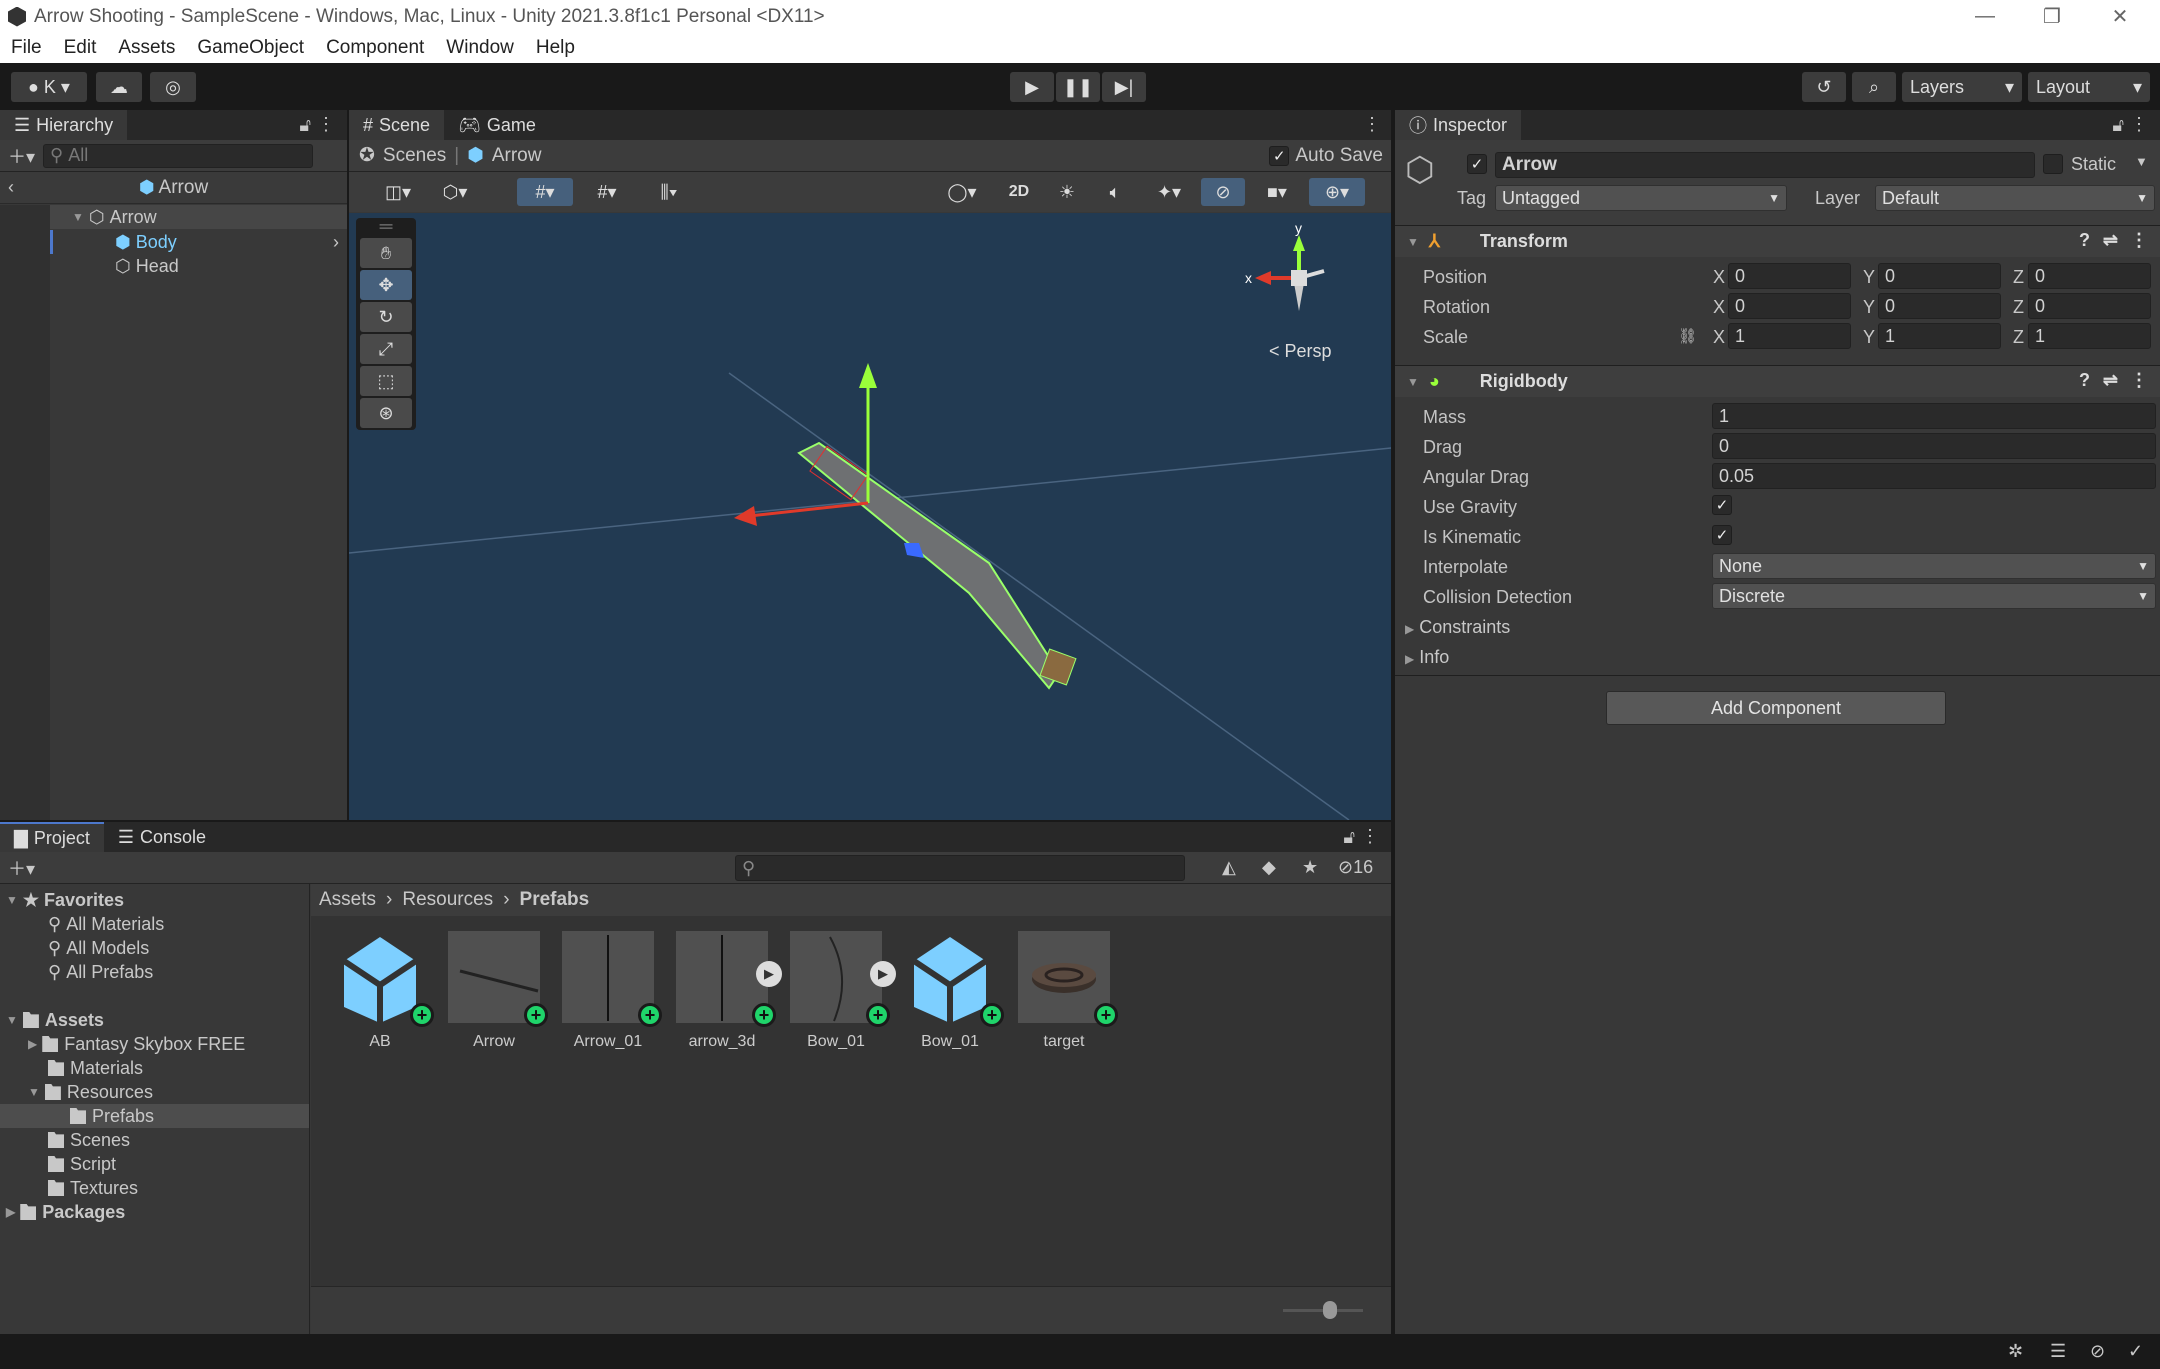 The width and height of the screenshot is (2160, 1369). I want to click on menu-edit: Edit, so click(80, 48).